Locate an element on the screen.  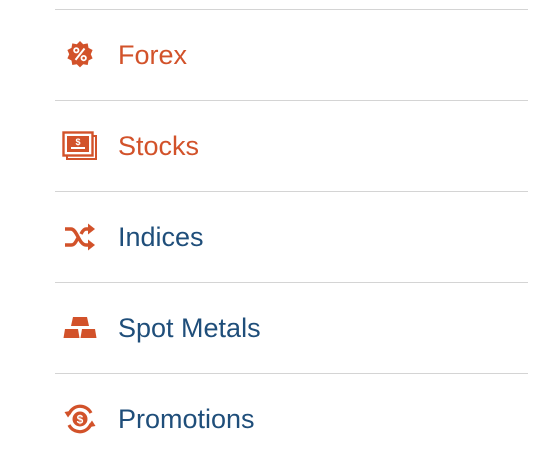
gold-bars-icon is located at coordinates (80, 328).